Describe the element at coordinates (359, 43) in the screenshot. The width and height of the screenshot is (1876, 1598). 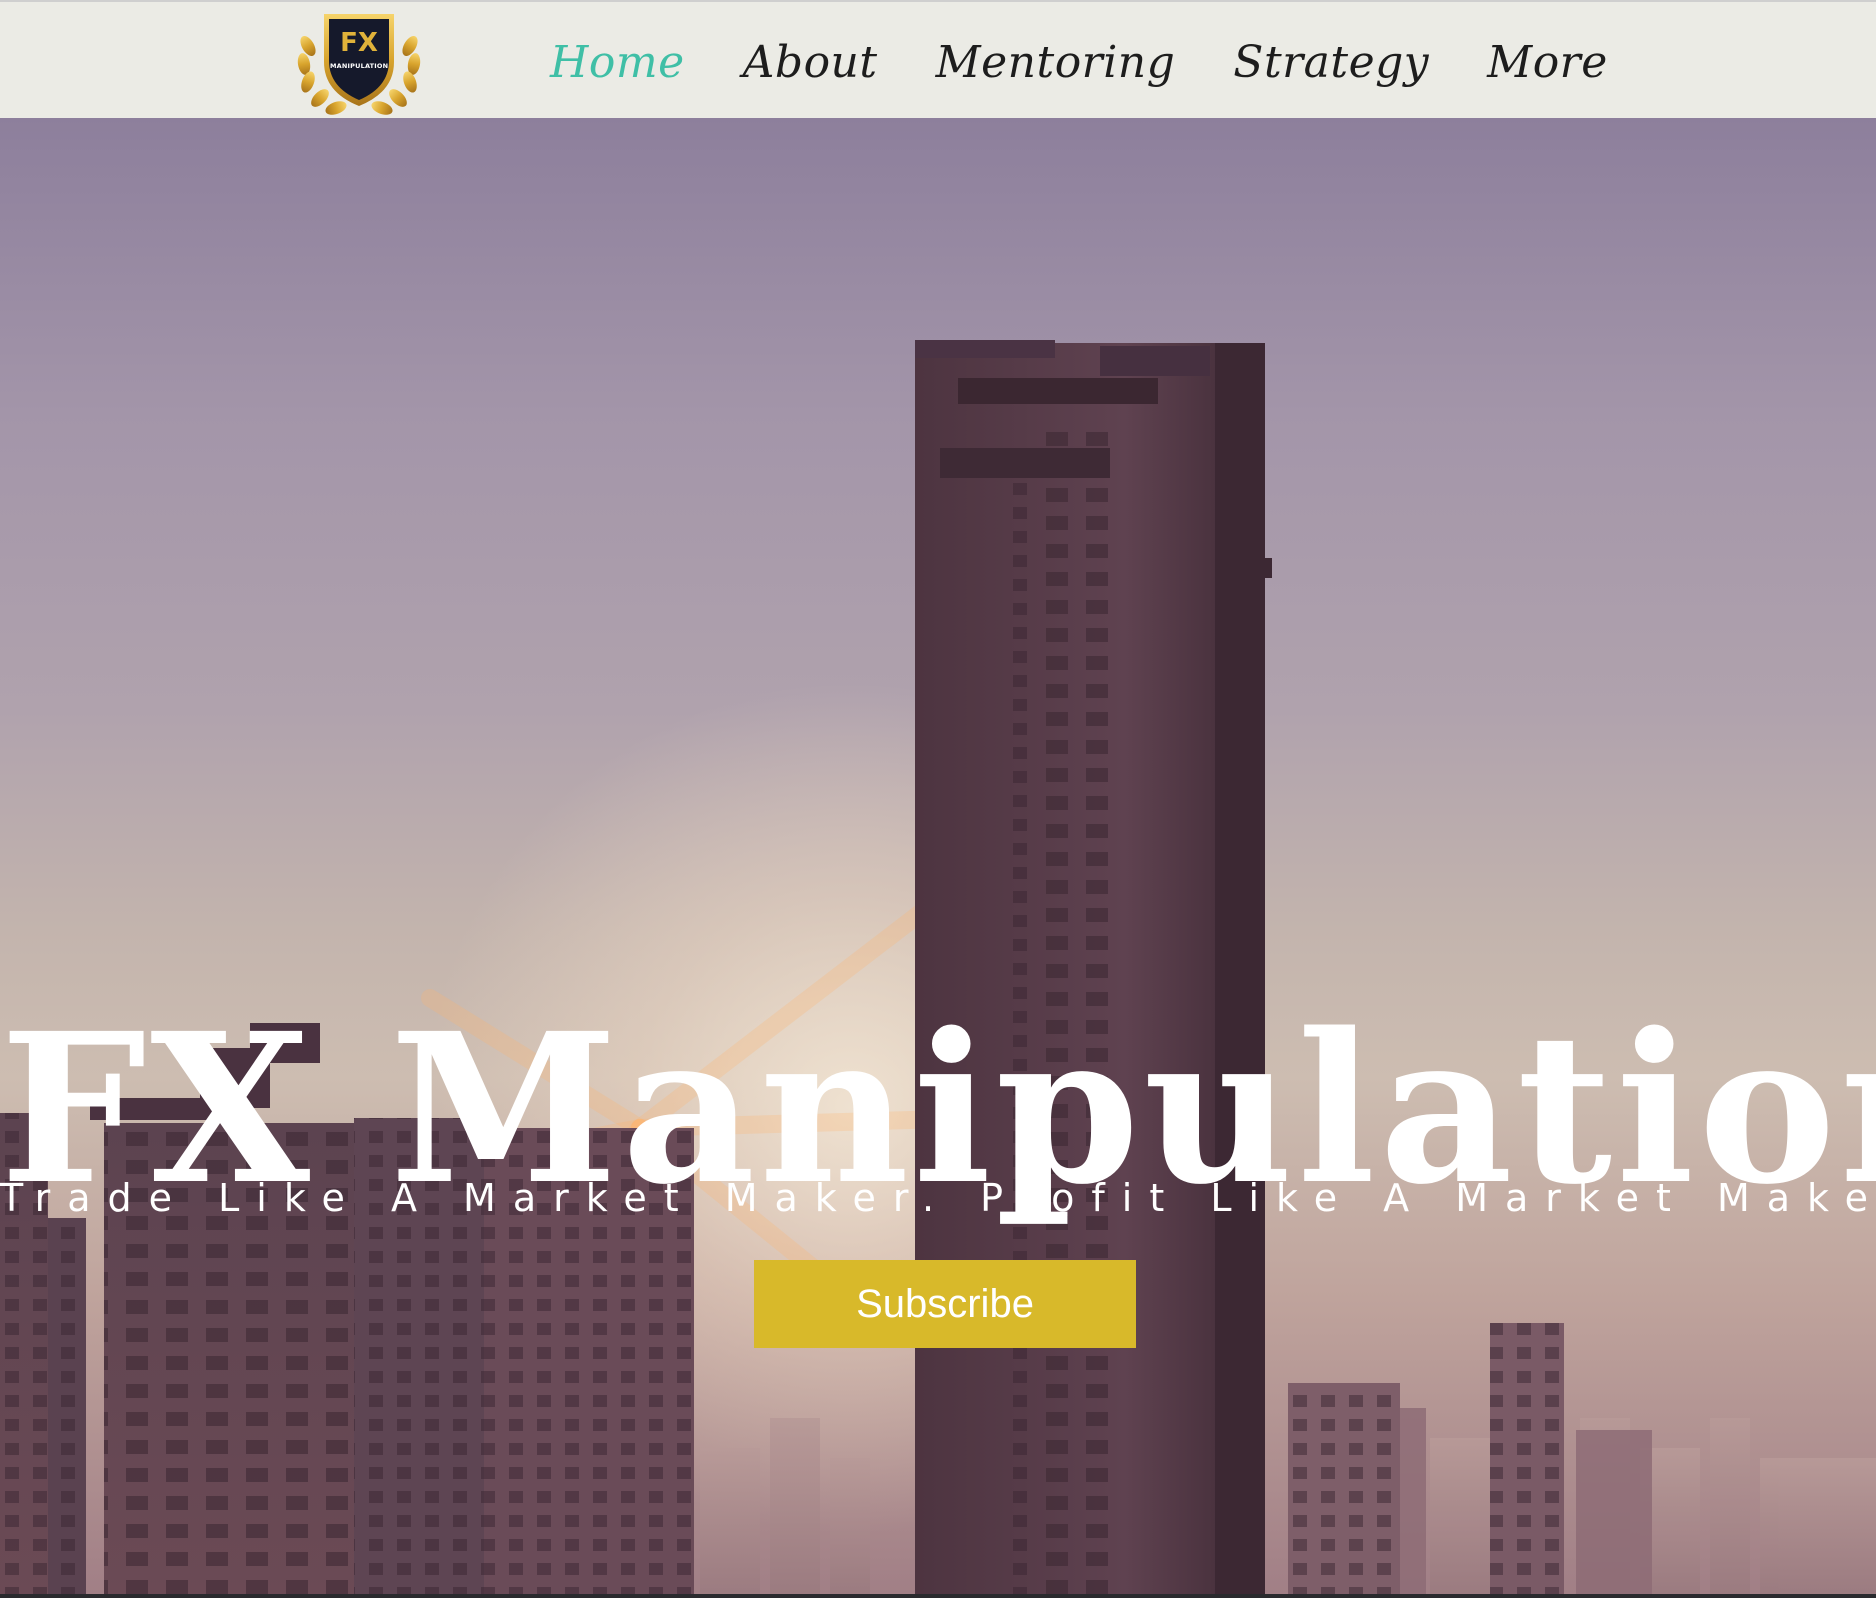
I see `logo-text-main: FX` at that location.